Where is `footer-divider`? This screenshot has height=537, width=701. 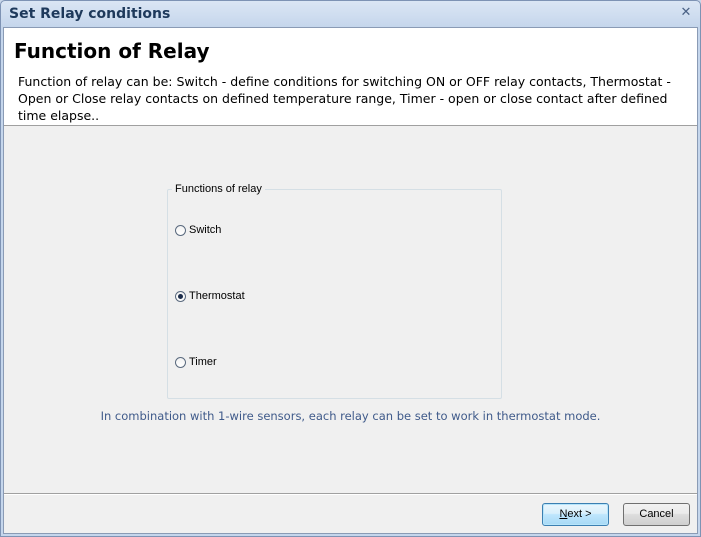
footer-divider is located at coordinates (350, 494).